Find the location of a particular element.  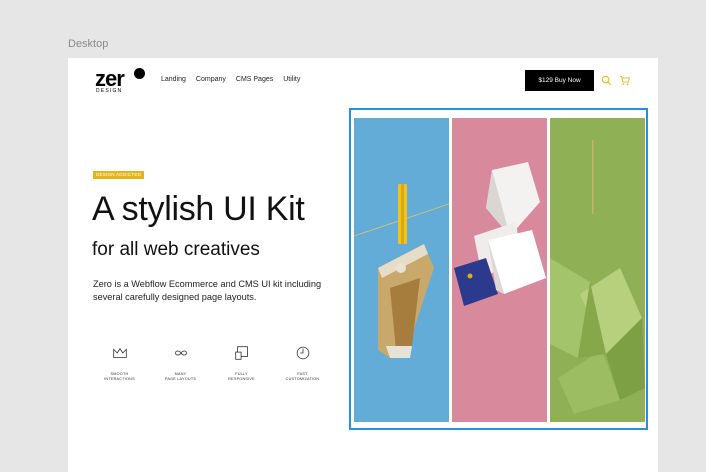

feature-label: MANY PAGE LAYOUTS is located at coordinates (180, 376).